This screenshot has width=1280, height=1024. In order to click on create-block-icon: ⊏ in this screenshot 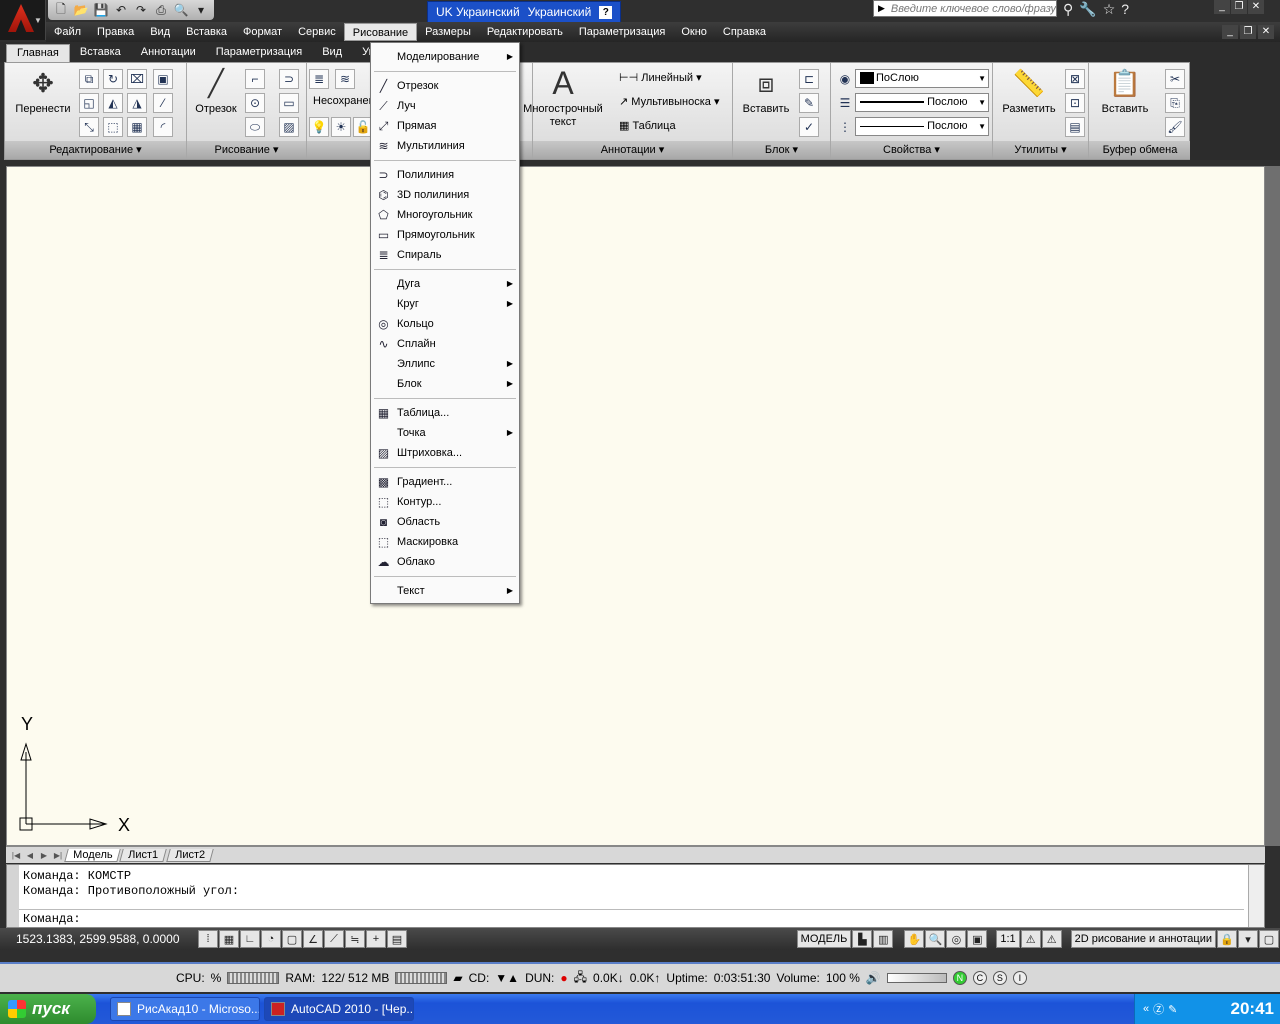, I will do `click(809, 79)`.